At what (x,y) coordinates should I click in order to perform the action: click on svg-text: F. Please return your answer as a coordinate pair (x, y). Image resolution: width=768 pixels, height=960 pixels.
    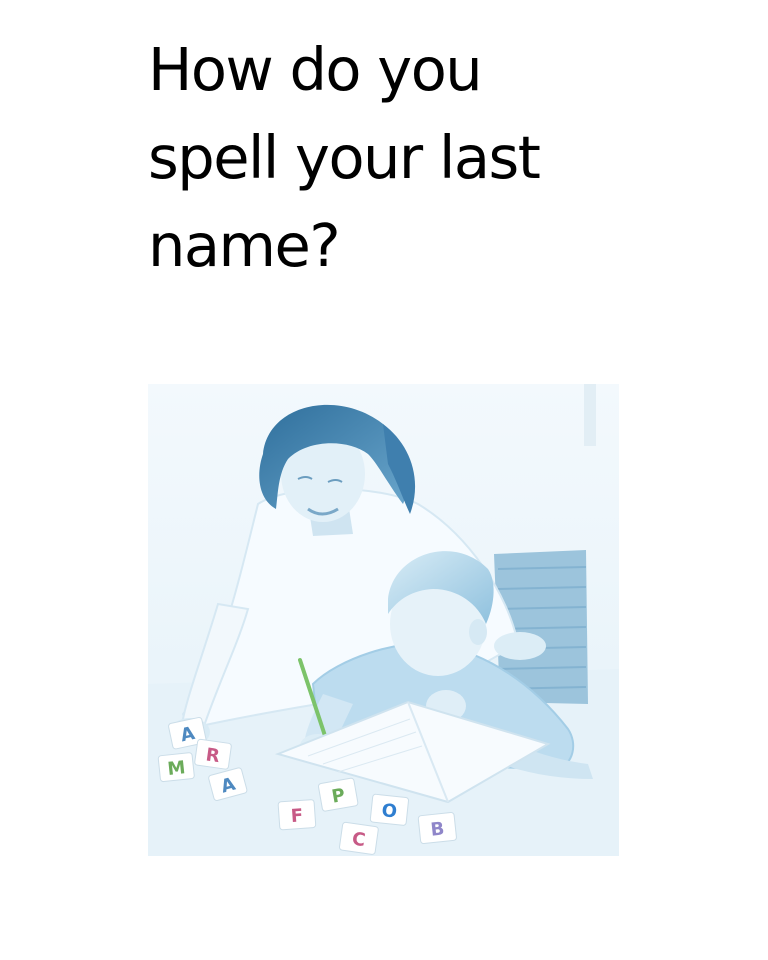
    Looking at the image, I should click on (297, 816).